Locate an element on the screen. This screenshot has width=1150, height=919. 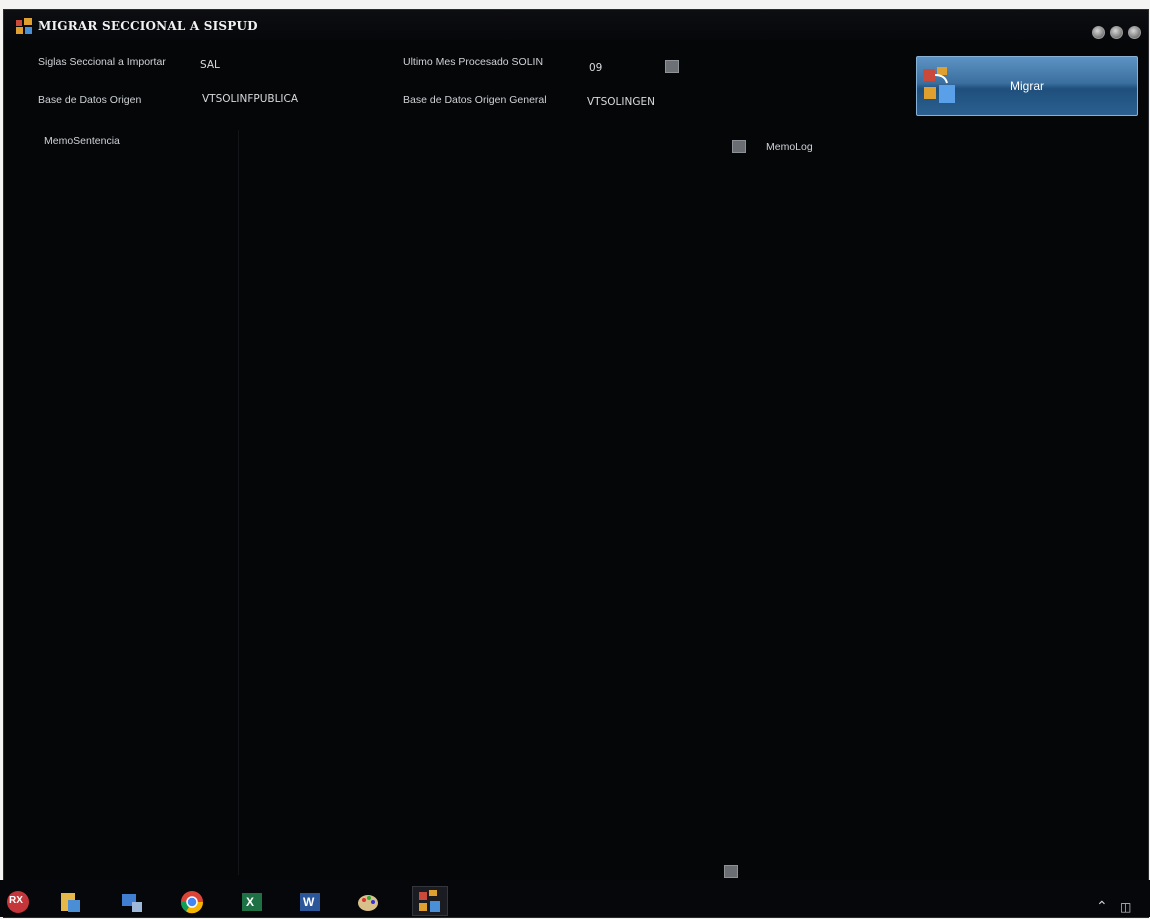
memo-log-label: MemoLog is located at coordinates (789, 147).